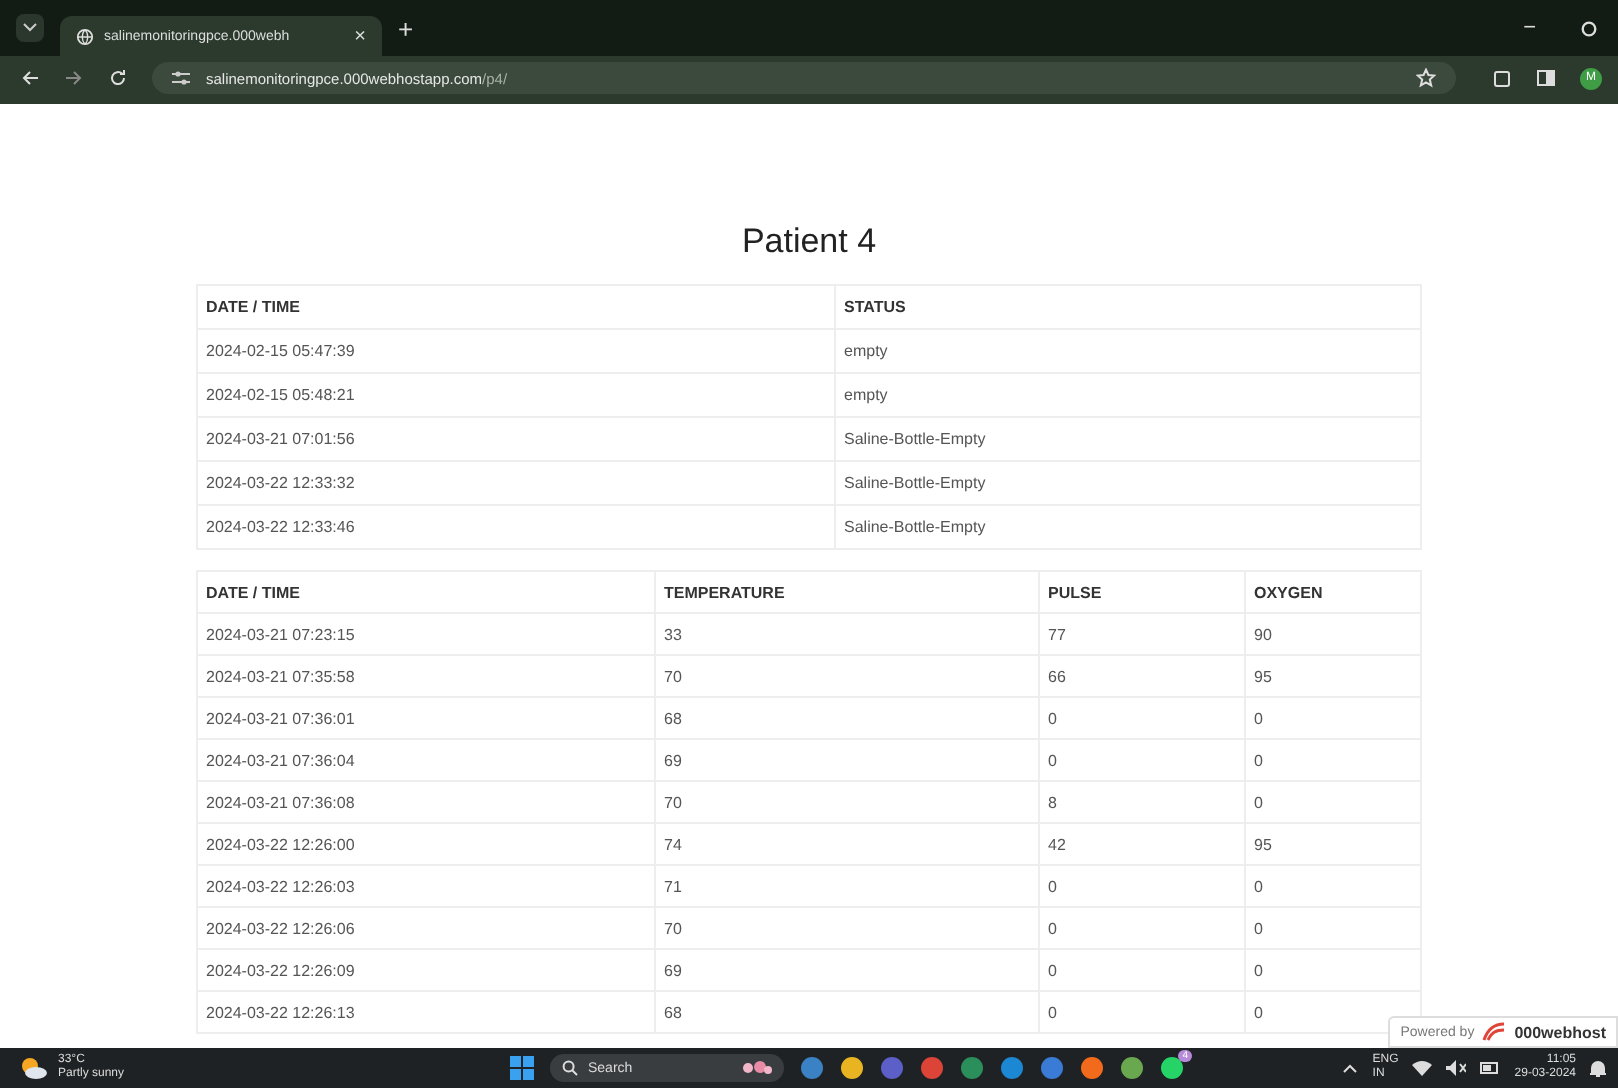 Image resolution: width=1618 pixels, height=1088 pixels. What do you see at coordinates (426, 970) in the screenshot?
I see `table-cell: 2024-03-22 12:26:09` at bounding box center [426, 970].